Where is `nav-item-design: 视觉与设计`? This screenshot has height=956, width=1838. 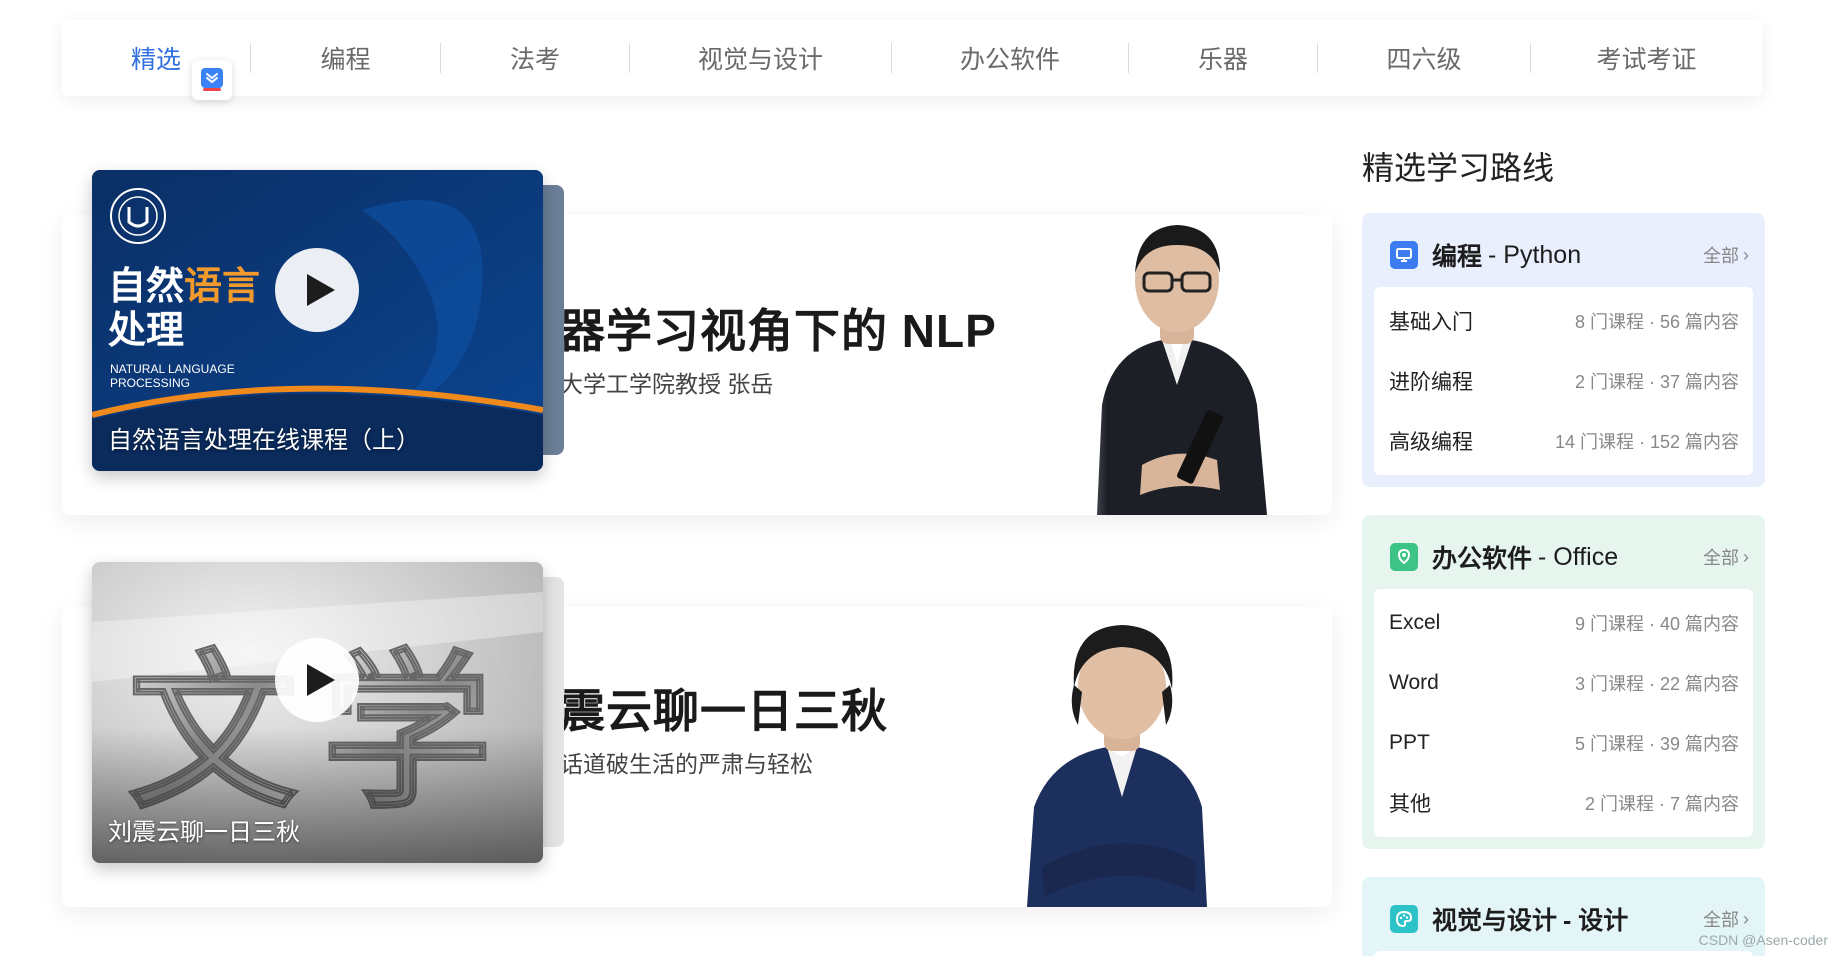 nav-item-design: 视觉与设计 is located at coordinates (760, 58).